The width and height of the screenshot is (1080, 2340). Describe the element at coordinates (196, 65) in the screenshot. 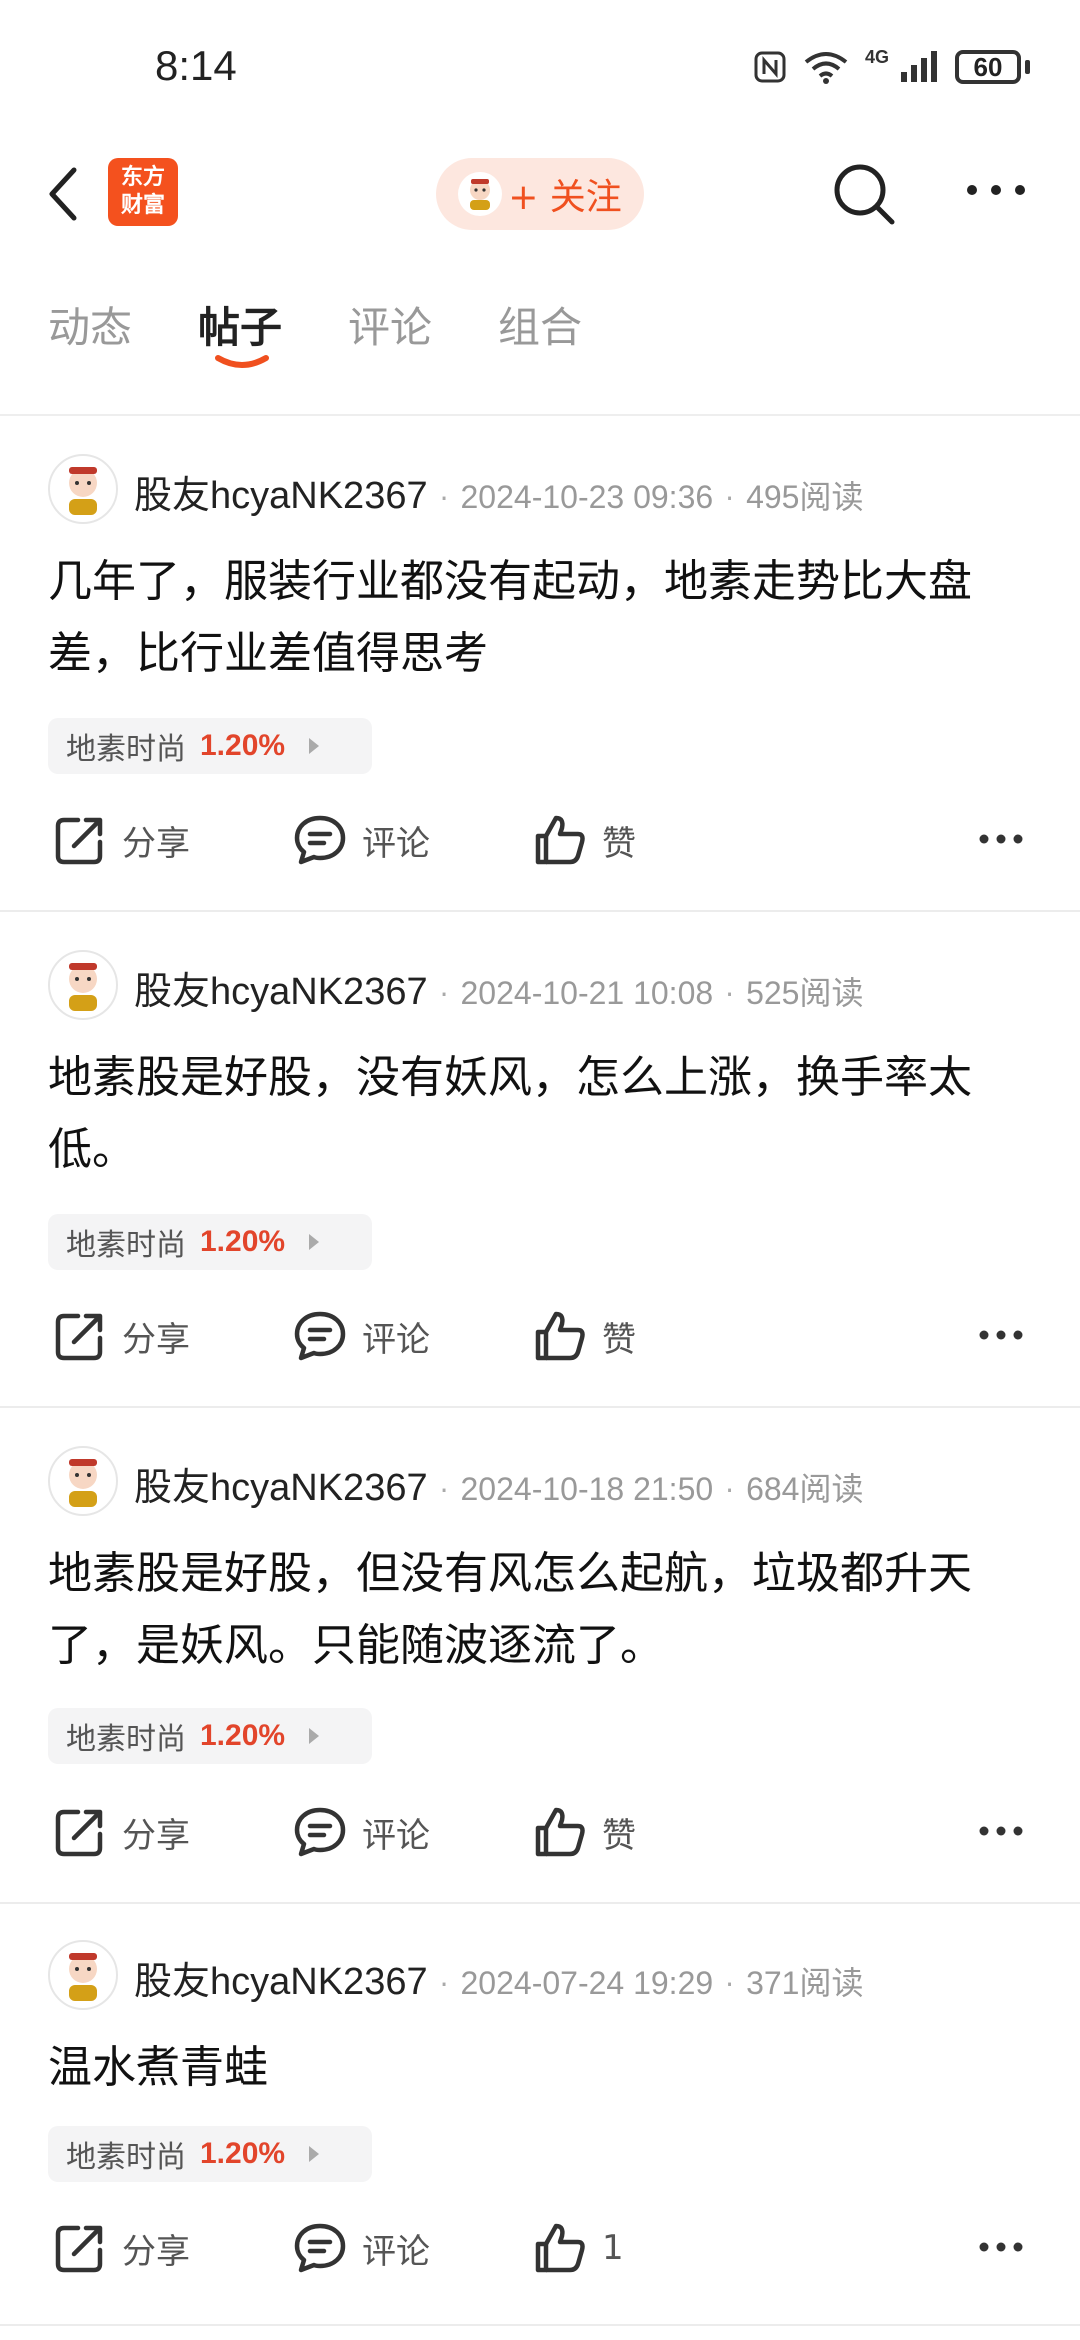

I see `status-time: 8:14` at that location.